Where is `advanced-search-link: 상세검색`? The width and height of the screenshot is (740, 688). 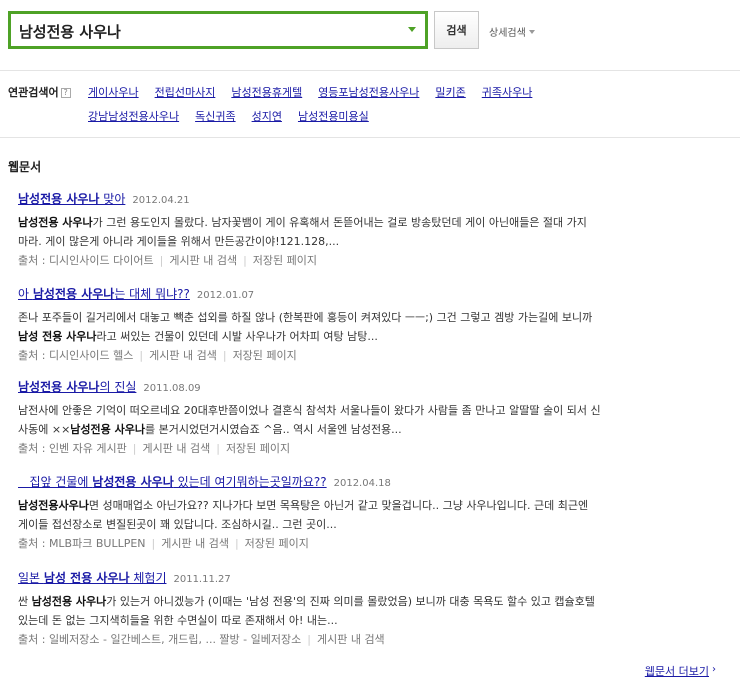
advanced-search-link: 상세검색 is located at coordinates (512, 31).